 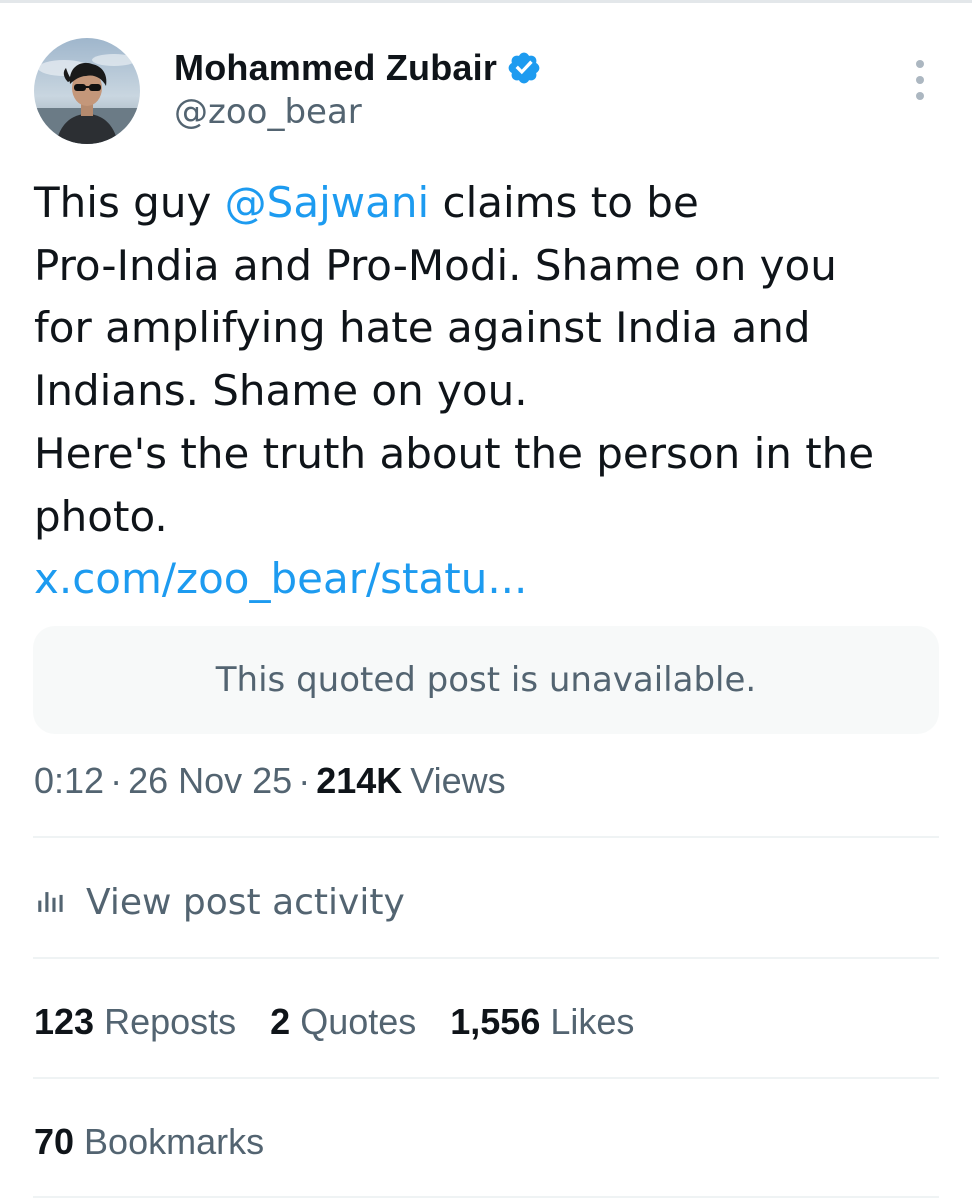 I want to click on mention-link: @Sajwani, so click(x=327, y=202).